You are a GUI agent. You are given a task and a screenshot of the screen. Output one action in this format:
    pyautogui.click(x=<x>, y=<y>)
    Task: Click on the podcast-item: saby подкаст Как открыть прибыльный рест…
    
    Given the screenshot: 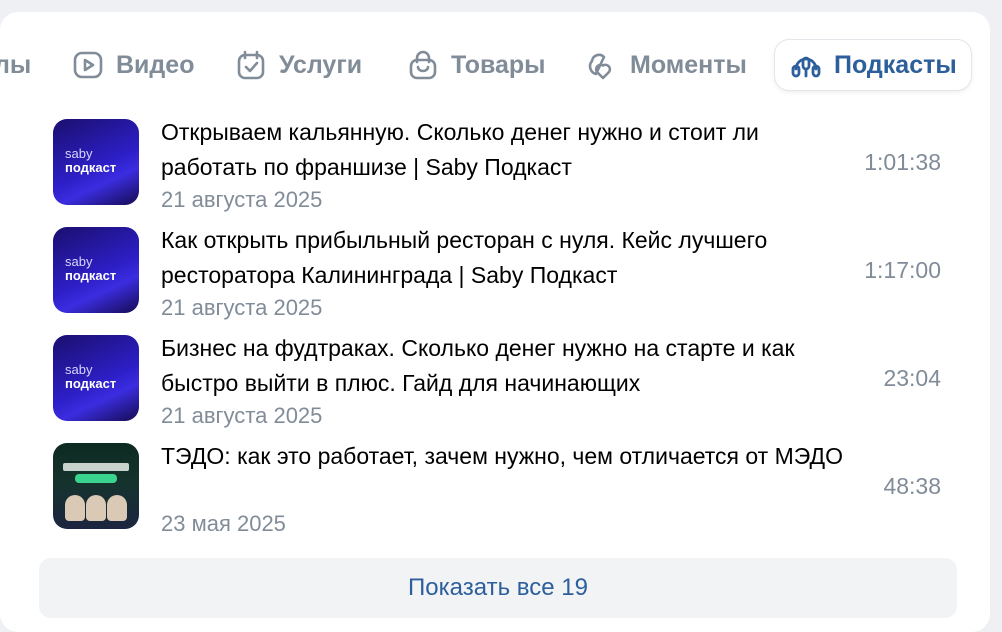 What is the action you would take?
    pyautogui.click(x=498, y=273)
    